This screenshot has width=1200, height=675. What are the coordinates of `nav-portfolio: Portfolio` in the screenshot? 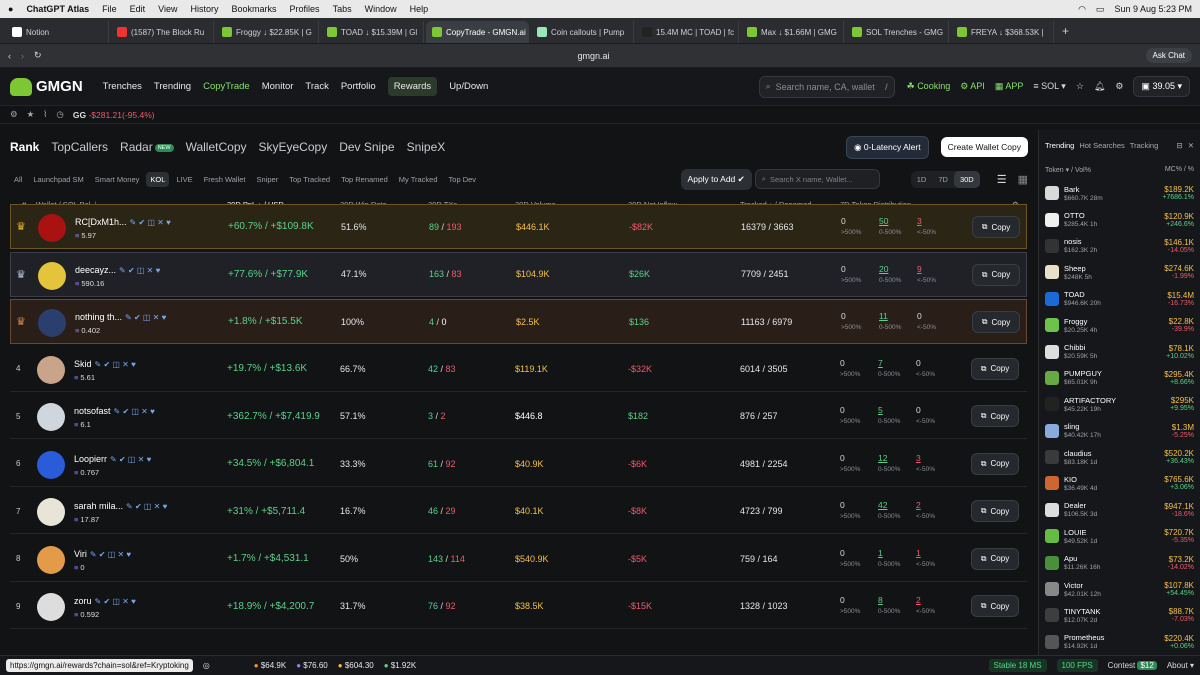 It's located at (358, 86).